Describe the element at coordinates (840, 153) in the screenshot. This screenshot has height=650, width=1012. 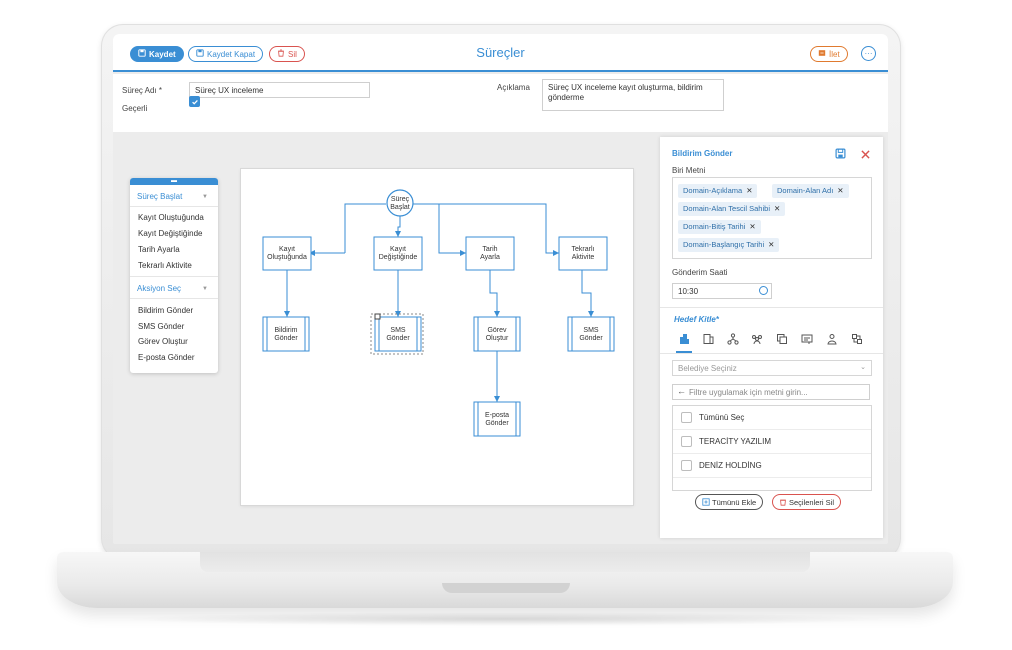
I see `save-icon` at that location.